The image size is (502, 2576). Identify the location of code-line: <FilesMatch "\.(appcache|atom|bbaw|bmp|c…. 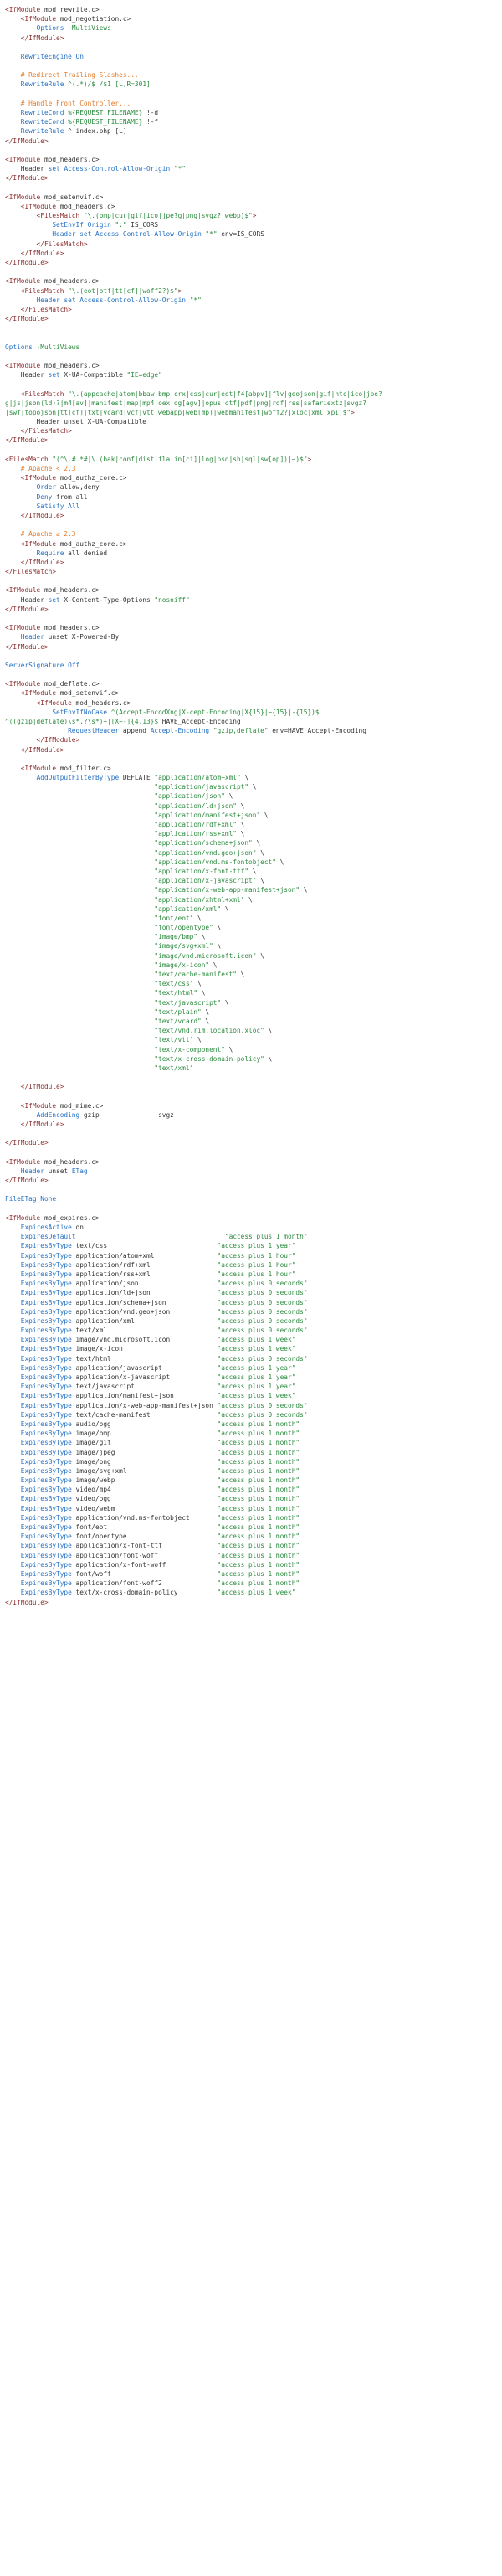
(254, 394).